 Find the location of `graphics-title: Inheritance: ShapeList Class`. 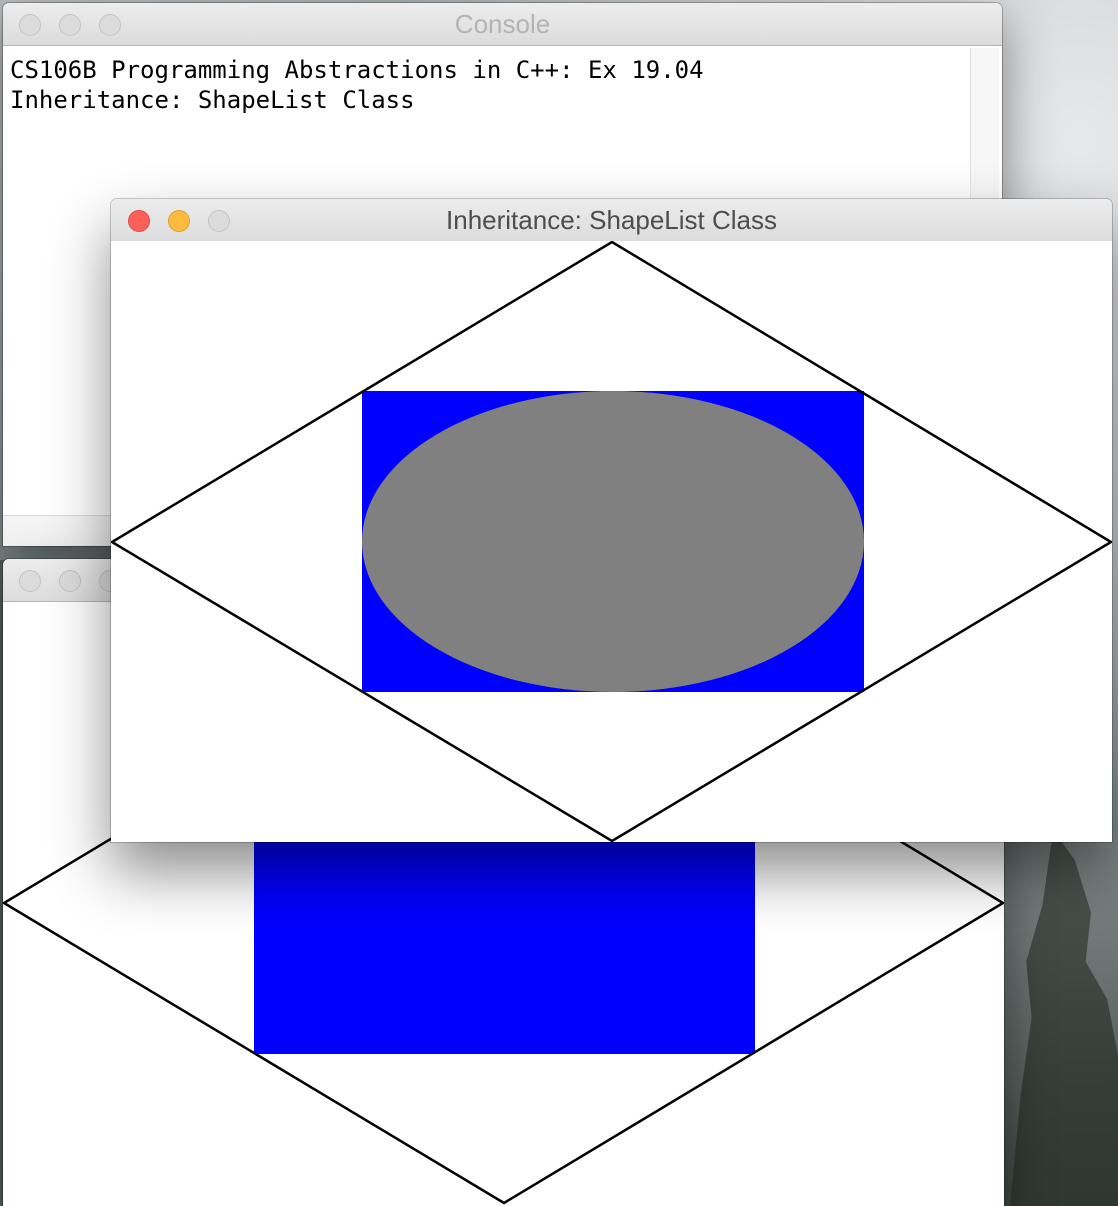

graphics-title: Inheritance: ShapeList Class is located at coordinates (611, 220).